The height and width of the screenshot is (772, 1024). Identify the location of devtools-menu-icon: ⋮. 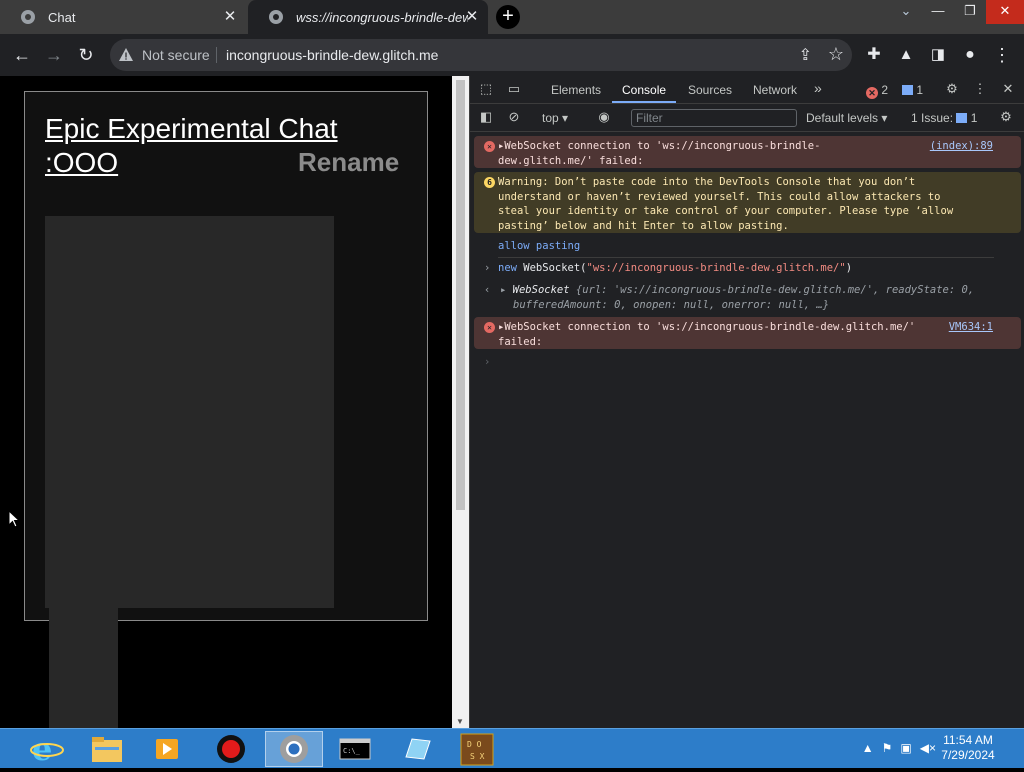
(980, 89).